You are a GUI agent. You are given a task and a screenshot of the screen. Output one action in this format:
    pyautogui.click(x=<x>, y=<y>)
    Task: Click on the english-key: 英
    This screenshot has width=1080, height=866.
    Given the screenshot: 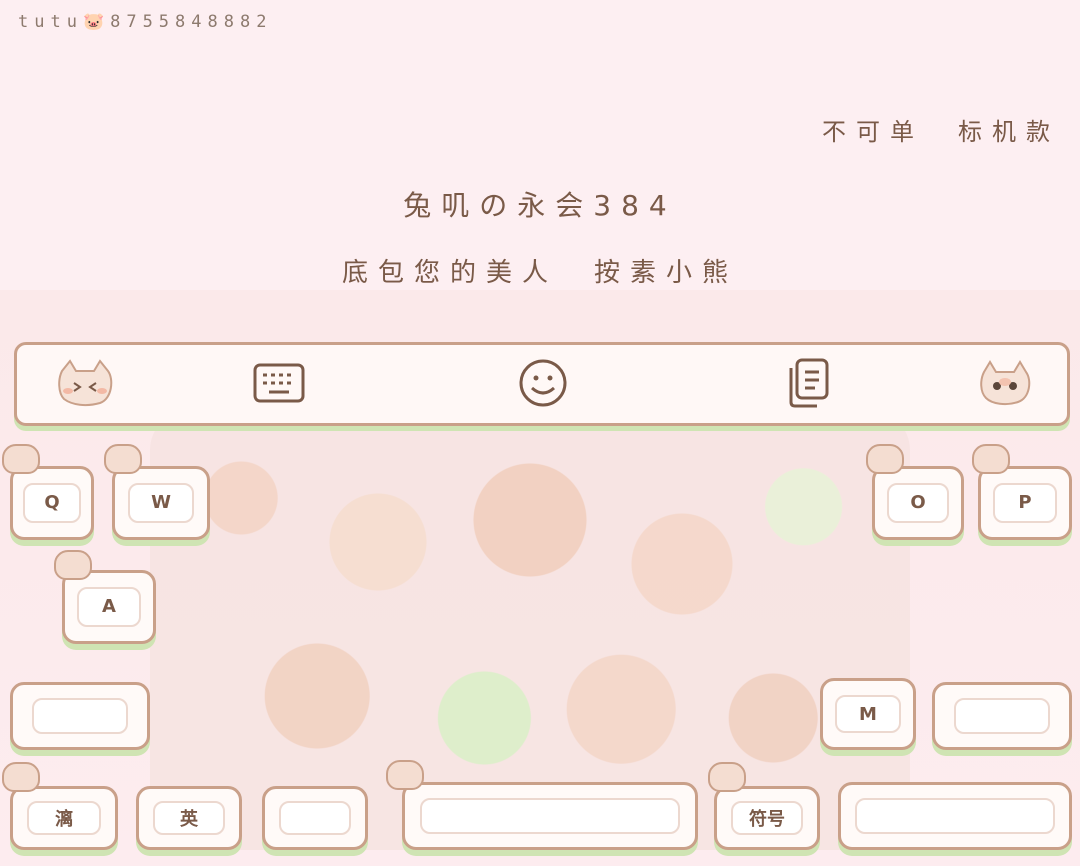 What is the action you would take?
    pyautogui.click(x=189, y=818)
    